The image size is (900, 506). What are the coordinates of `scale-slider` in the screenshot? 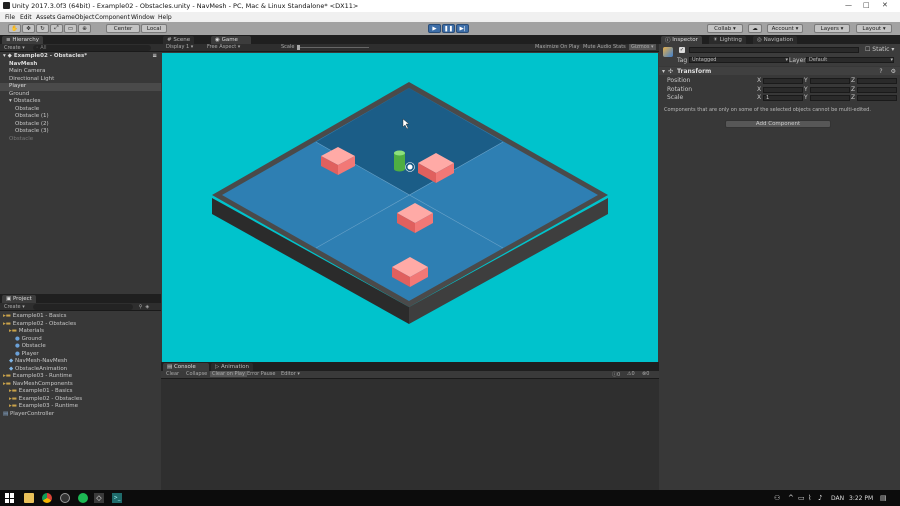 It's located at (333, 47).